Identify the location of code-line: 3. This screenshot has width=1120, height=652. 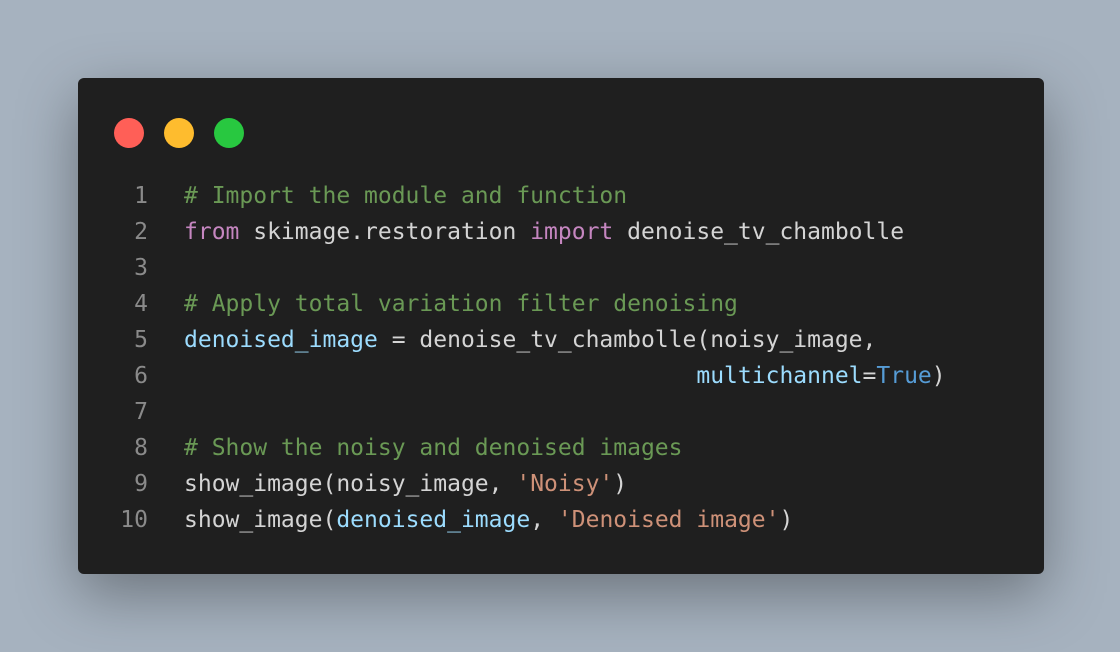
(561, 268).